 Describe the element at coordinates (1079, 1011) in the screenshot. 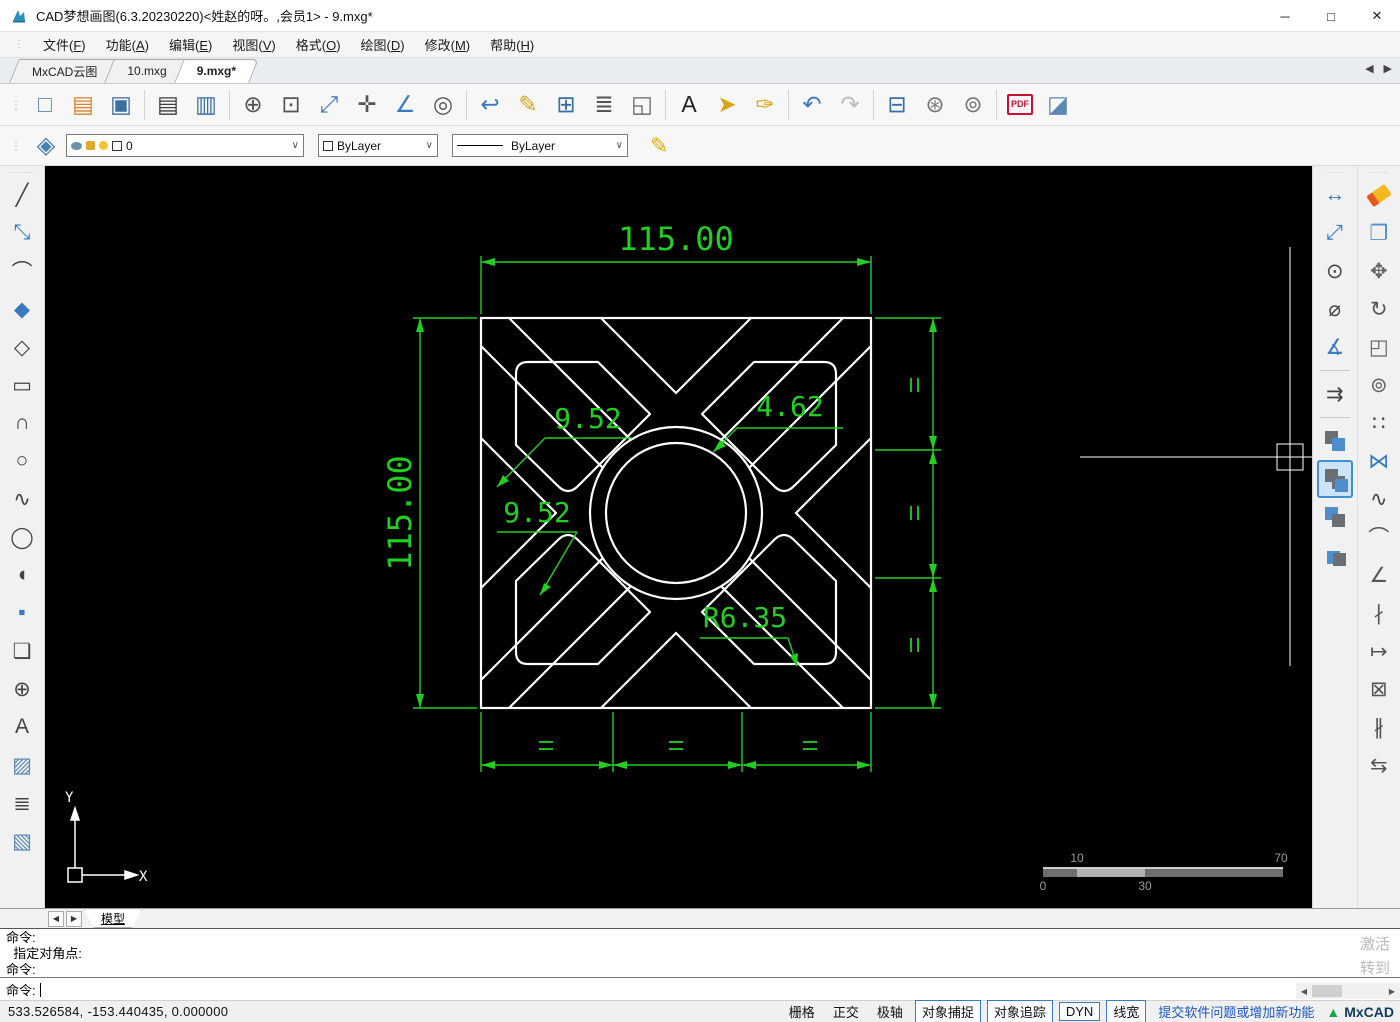

I see `status-toggle-DYN: DYN` at that location.